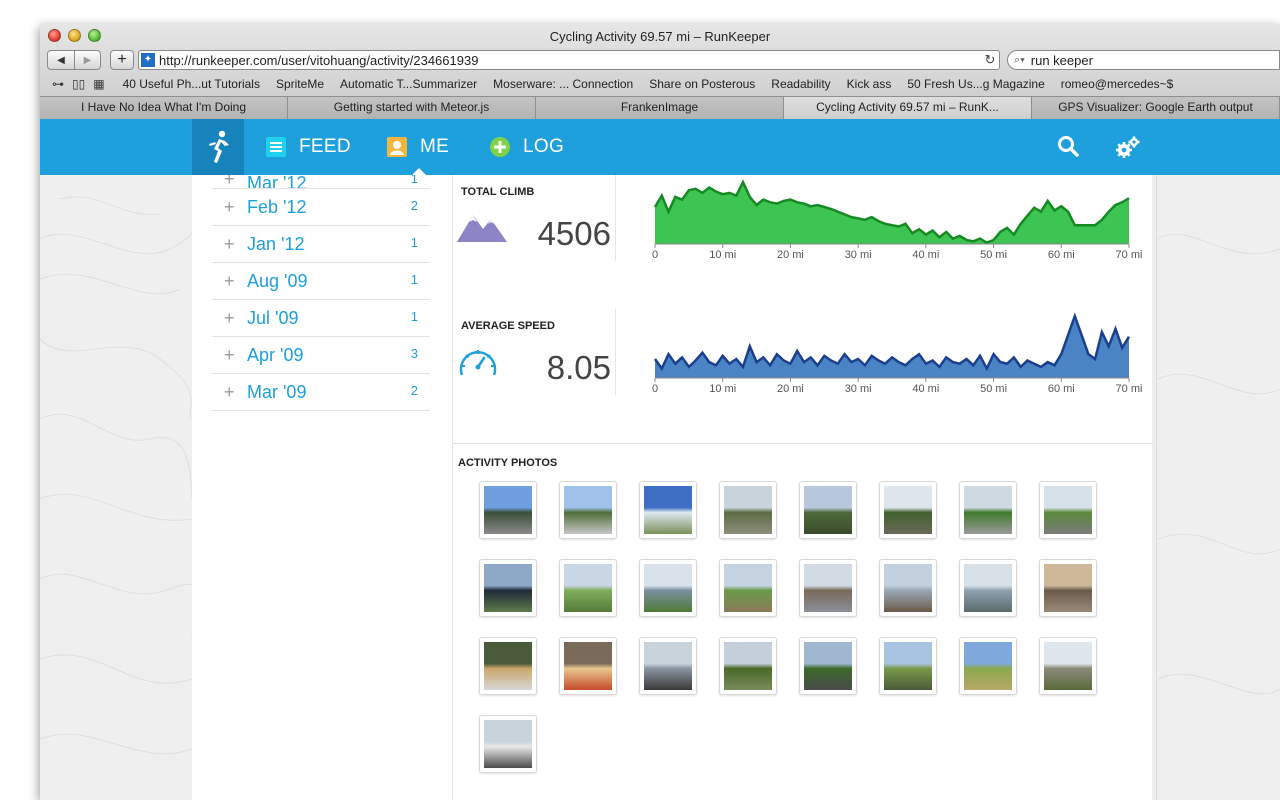 Image resolution: width=1280 pixels, height=800 pixels. Describe the element at coordinates (122, 60) in the screenshot. I see `add-bookmark-button: +` at that location.